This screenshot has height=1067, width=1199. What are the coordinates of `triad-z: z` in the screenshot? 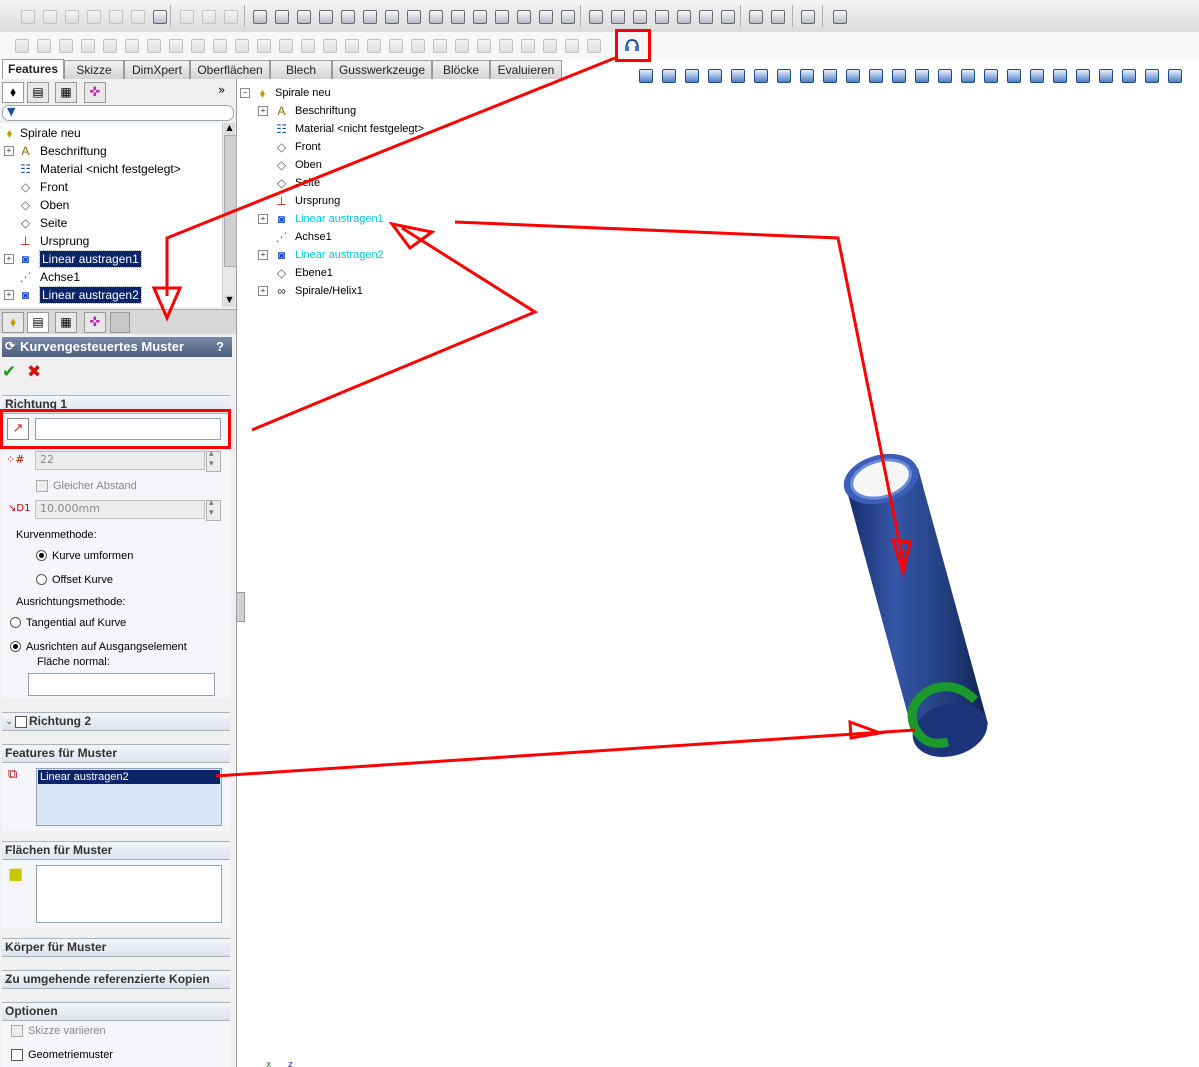 It's located at (290, 1063).